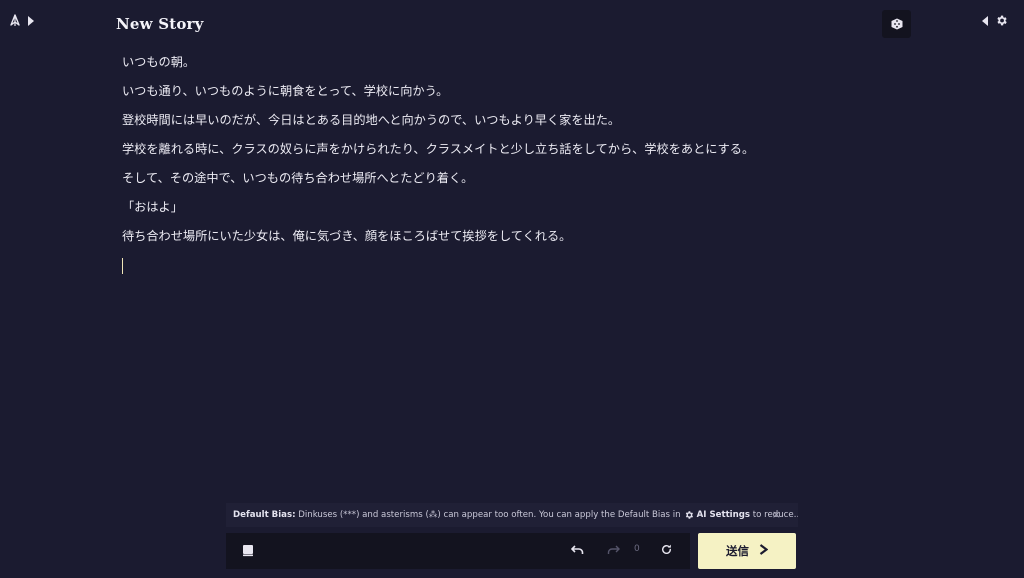 The width and height of the screenshot is (1024, 578). I want to click on story-paragraph: 待ち合わせ場所にいた少女は、俺に気づき、顔をほころばせて挨拶をしてくれる。, so click(347, 236).